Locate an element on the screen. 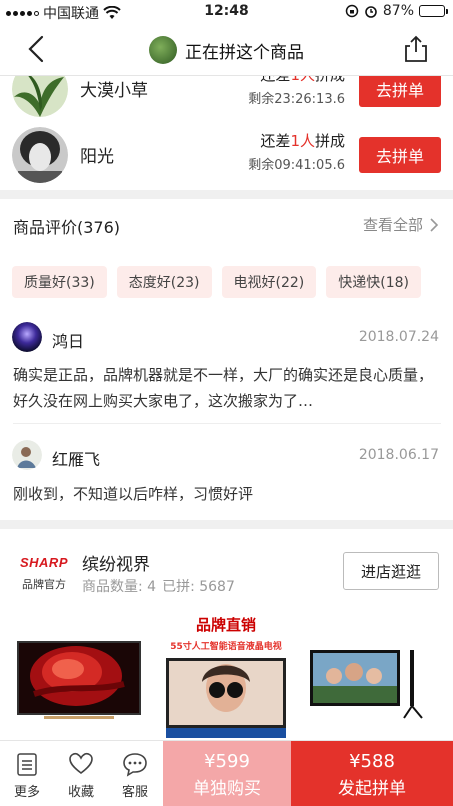 The width and height of the screenshot is (453, 806). start-group-button: ¥588 发起拼单 is located at coordinates (372, 773).